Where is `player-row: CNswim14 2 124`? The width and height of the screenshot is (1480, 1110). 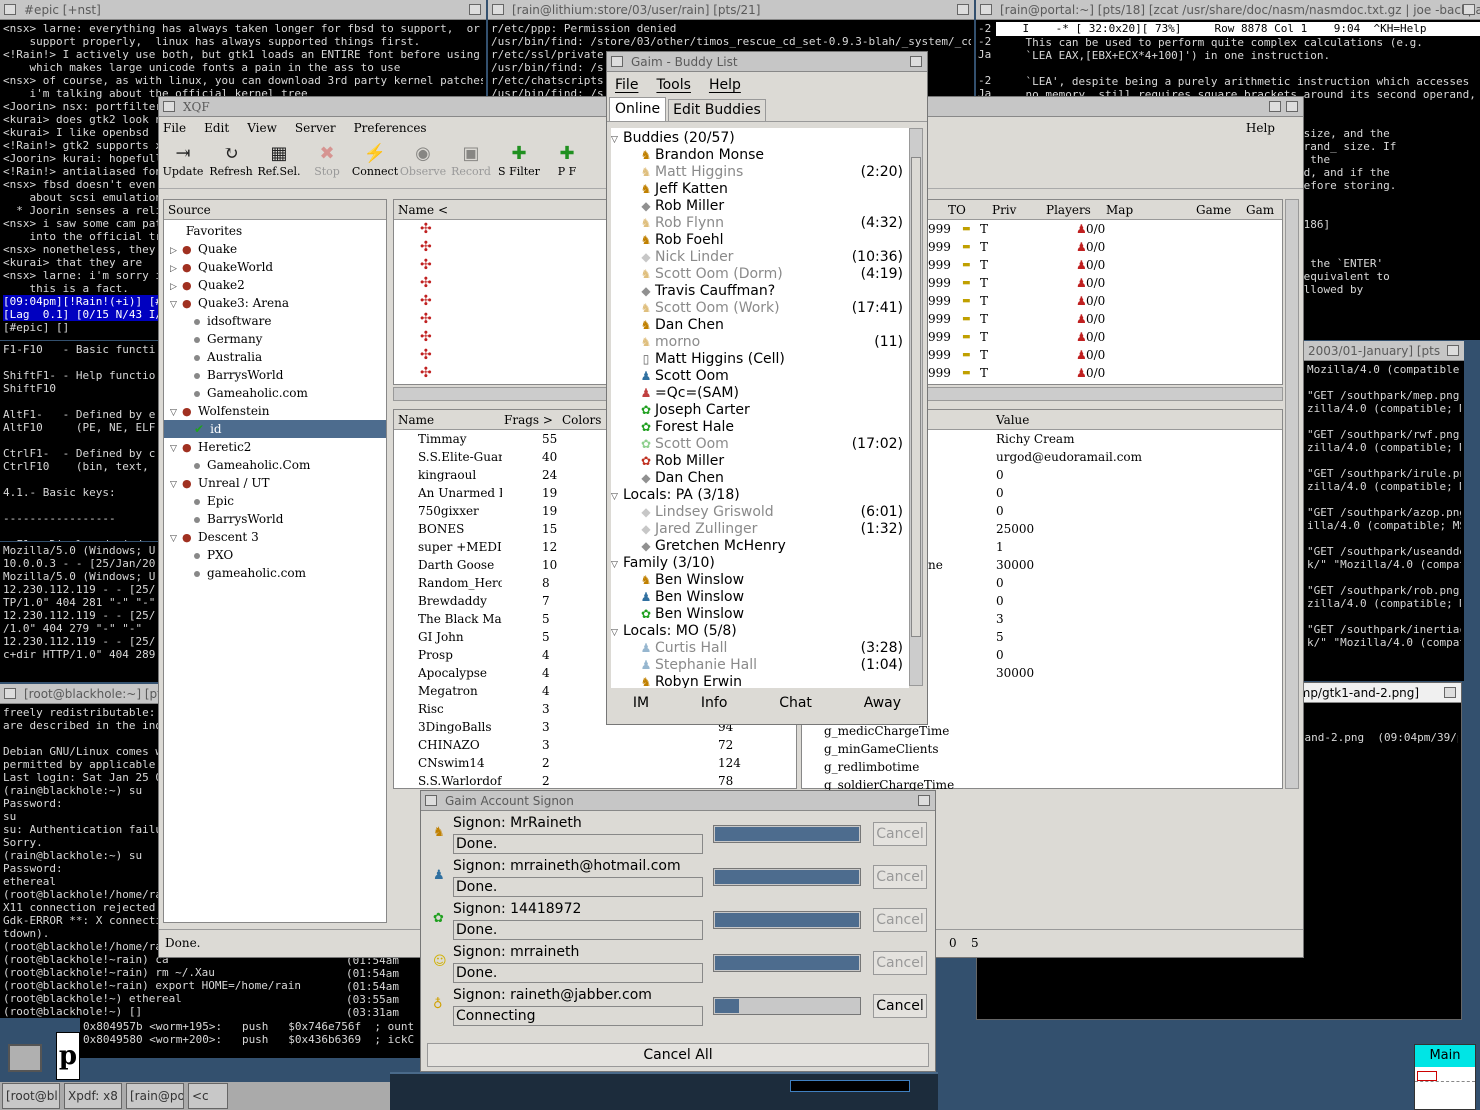 player-row: CNswim14 2 124 is located at coordinates (595, 763).